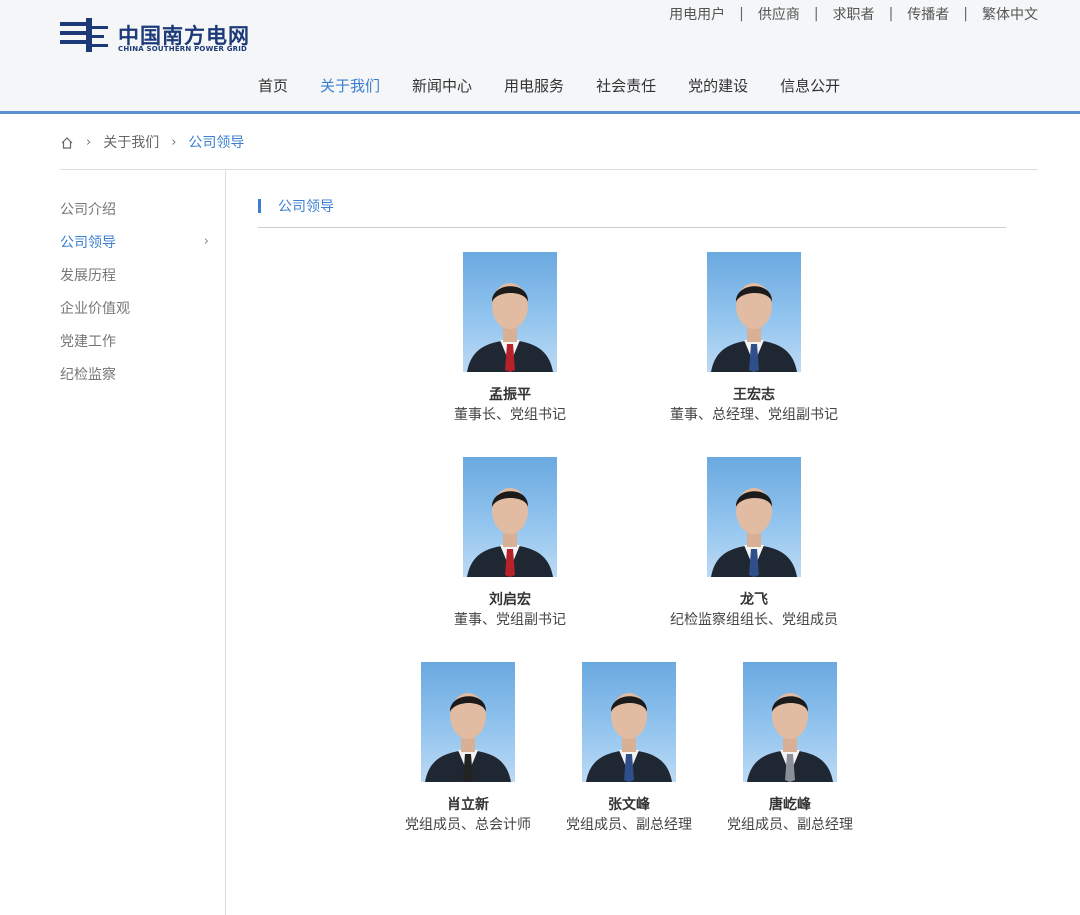 The height and width of the screenshot is (915, 1080). What do you see at coordinates (754, 415) in the screenshot?
I see `leader-title: 董事、总经理、党组副书记` at bounding box center [754, 415].